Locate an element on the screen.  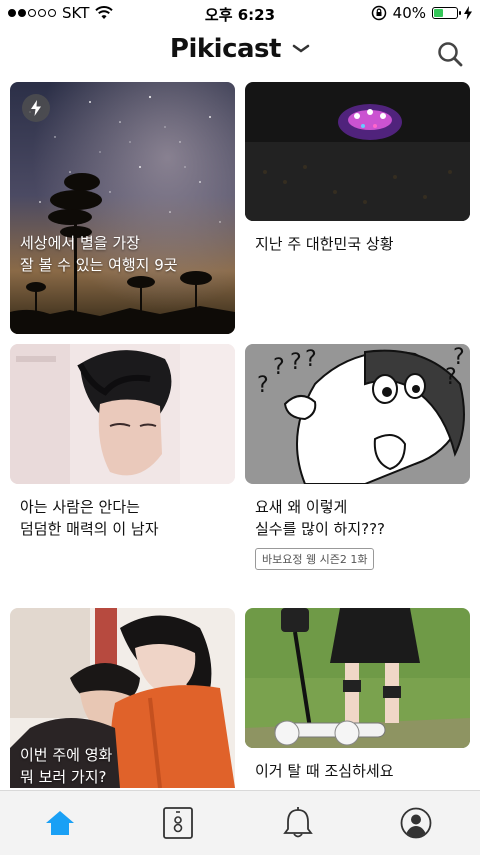
card-title: 이거 탈 때 조심하세요 is located at coordinates (324, 771).